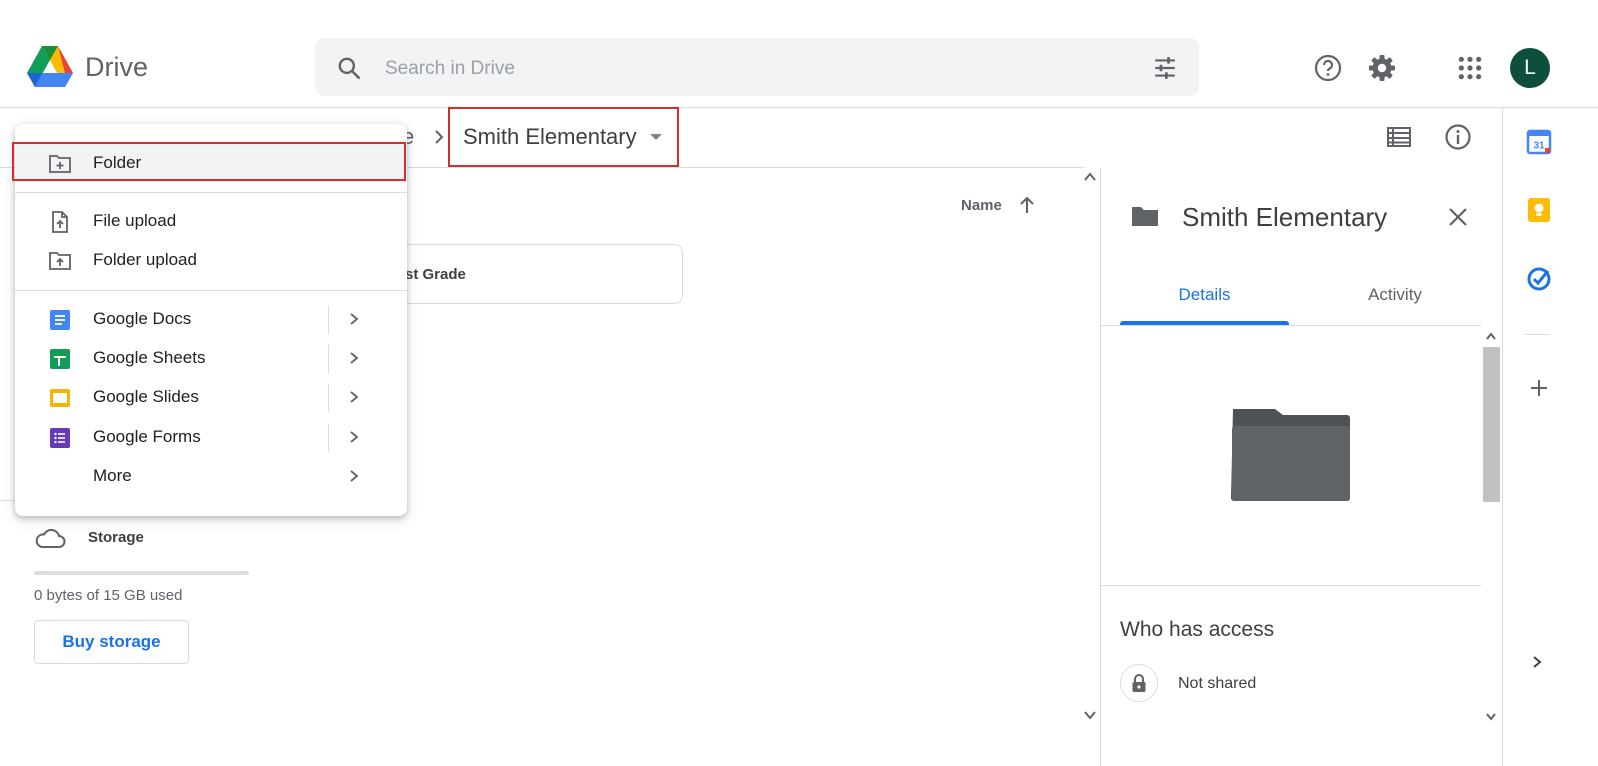 Image resolution: width=1598 pixels, height=766 pixels. I want to click on menu-item-google-docs: Google Docs, so click(211, 319).